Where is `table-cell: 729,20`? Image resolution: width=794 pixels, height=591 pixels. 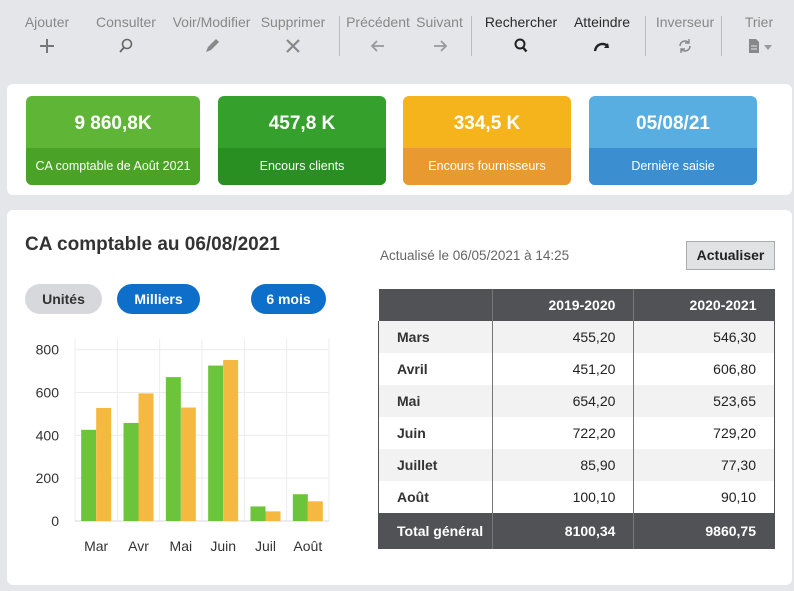 table-cell: 729,20 is located at coordinates (704, 433).